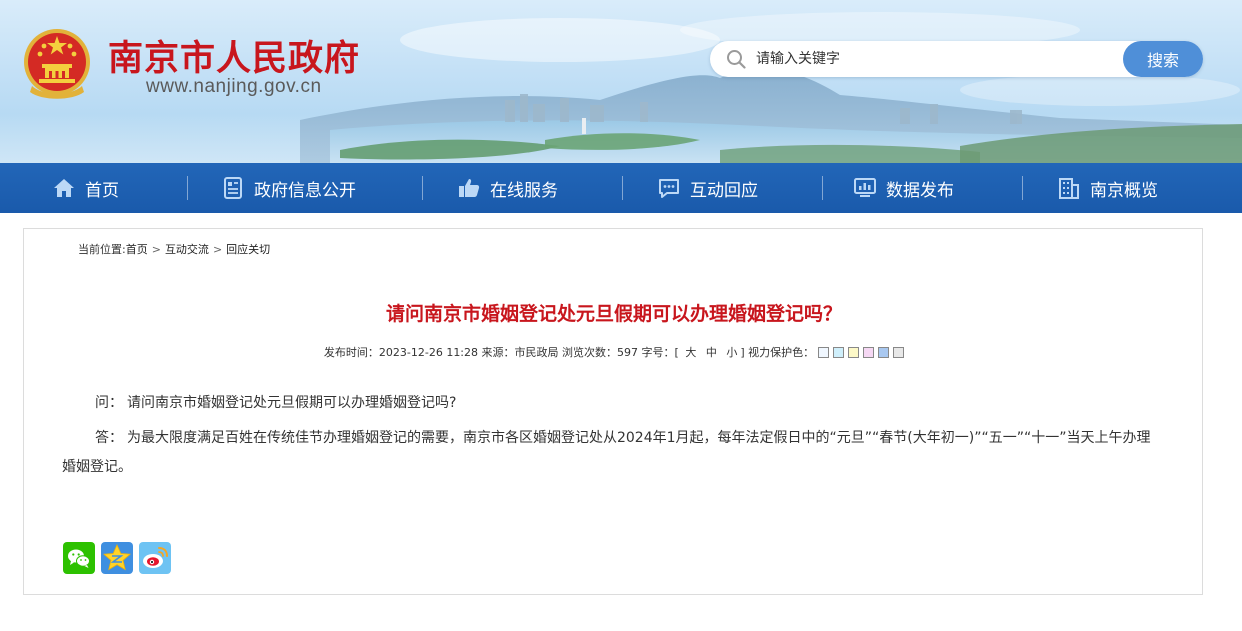  What do you see at coordinates (64, 188) in the screenshot?
I see `home-icon` at bounding box center [64, 188].